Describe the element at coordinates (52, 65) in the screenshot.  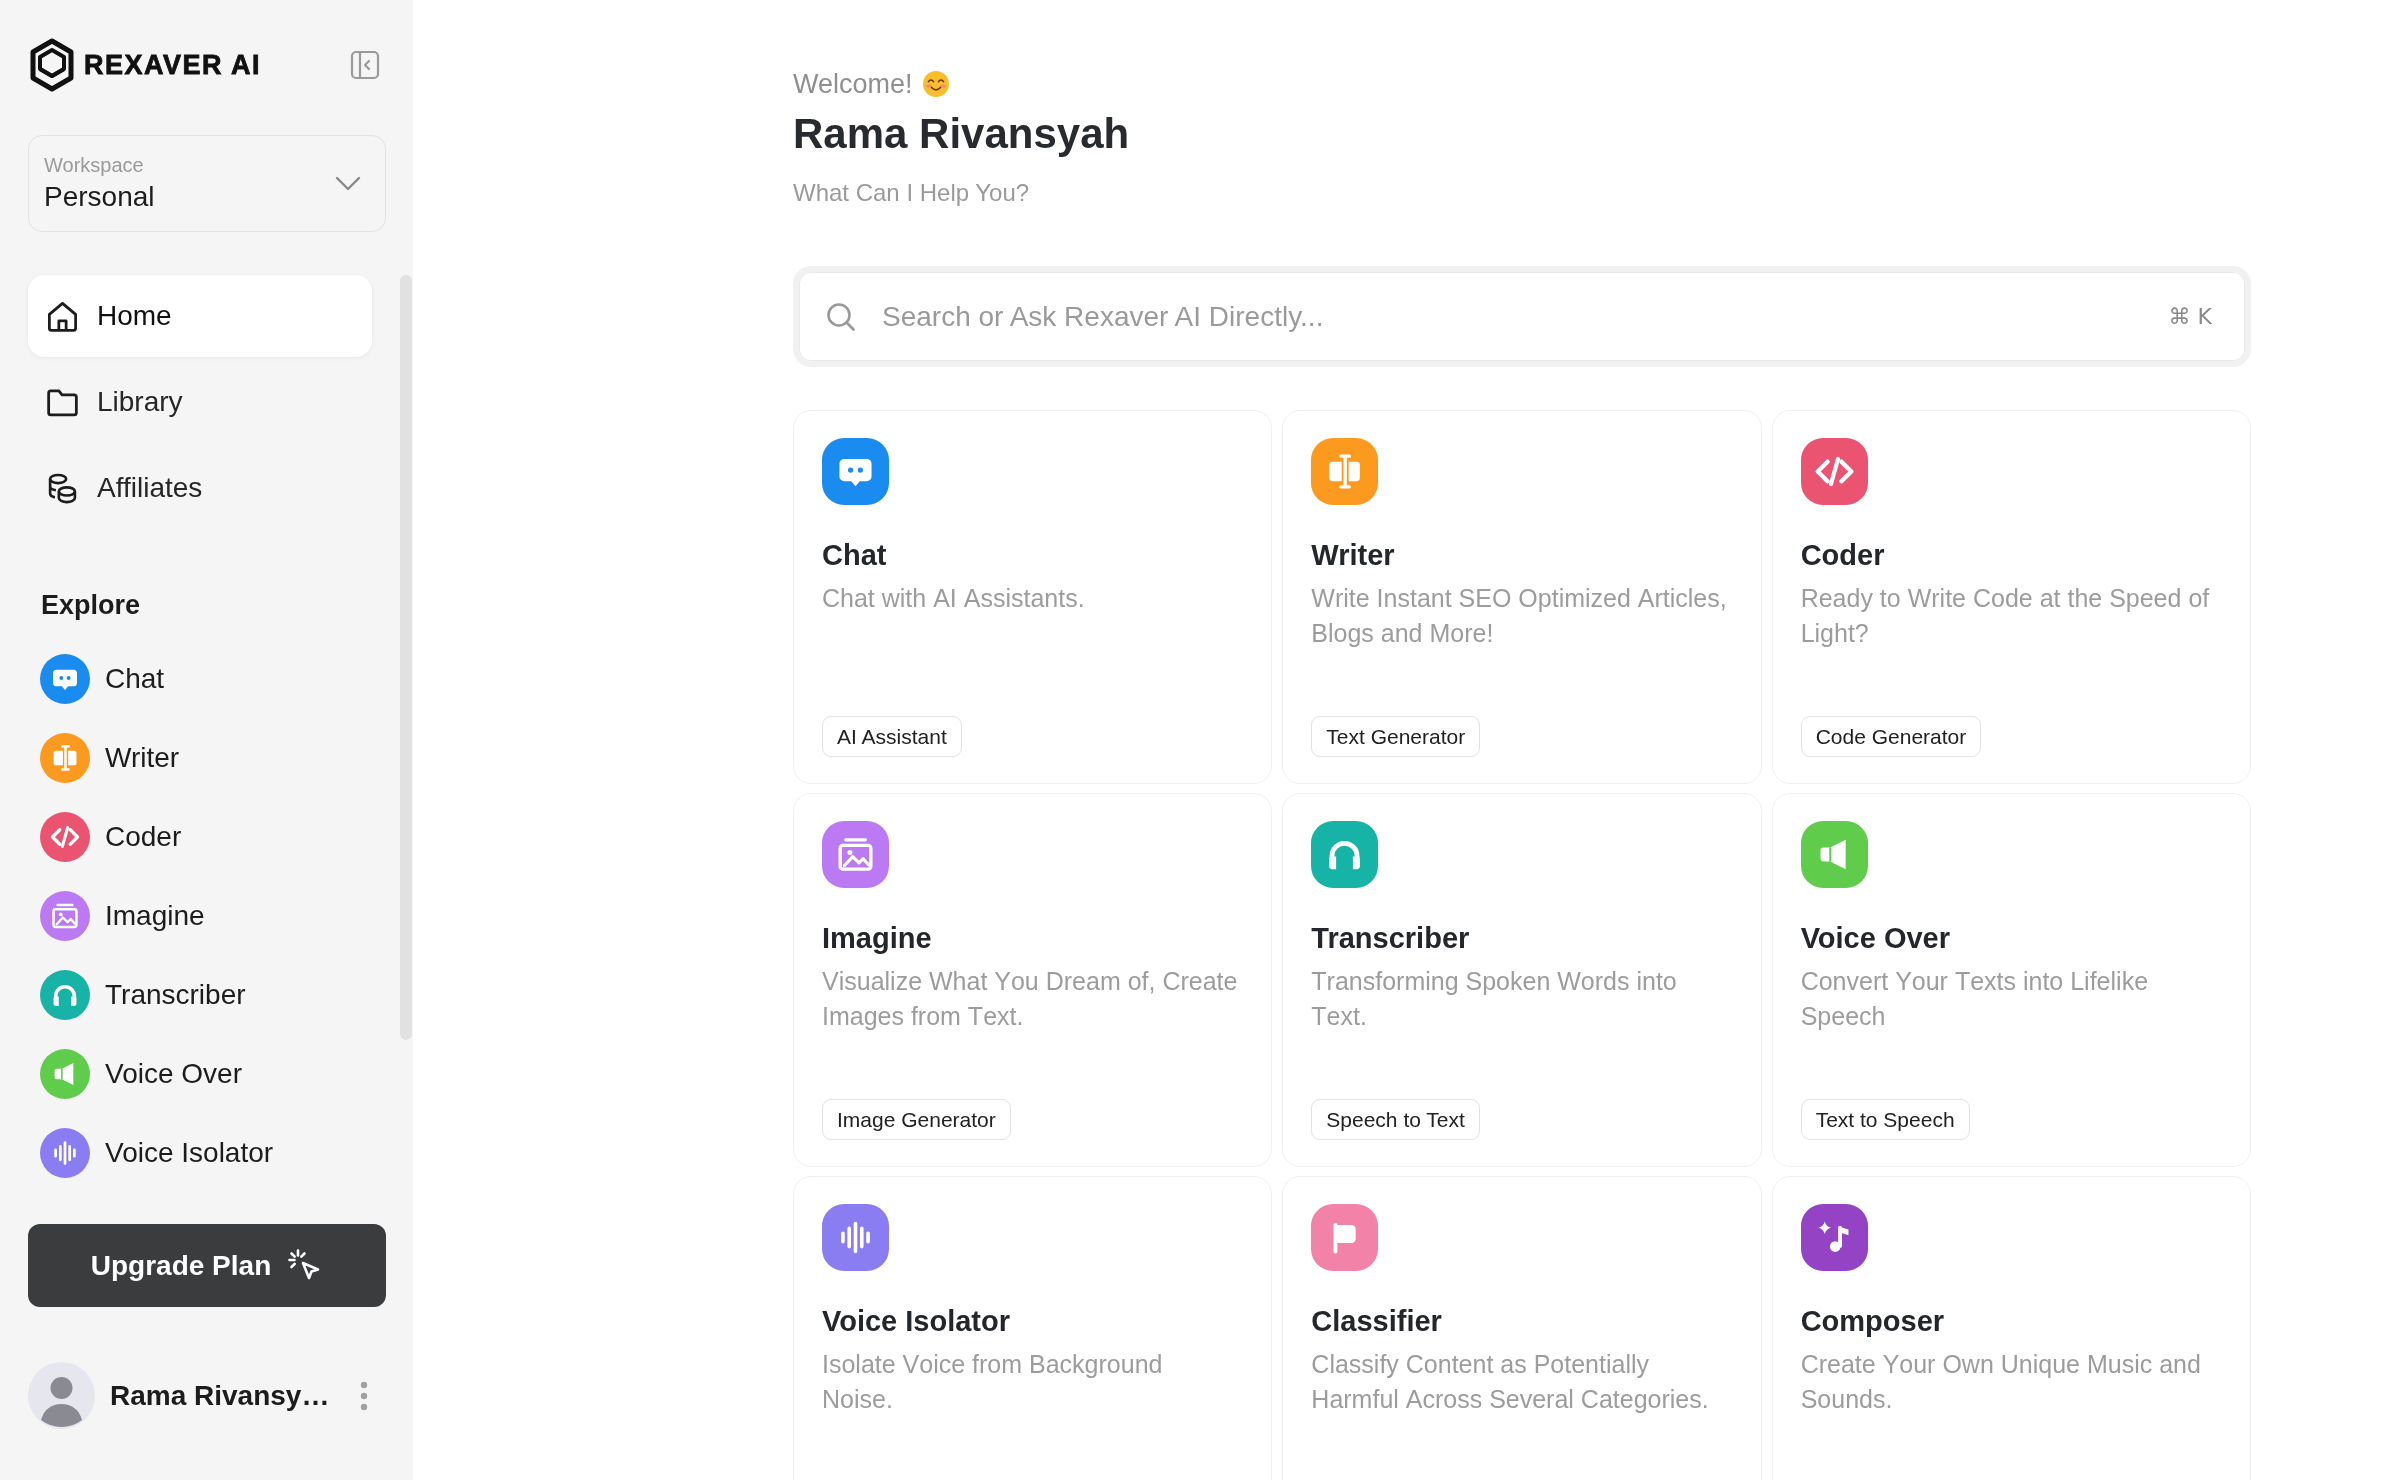
I see `hexagon-logo-icon` at that location.